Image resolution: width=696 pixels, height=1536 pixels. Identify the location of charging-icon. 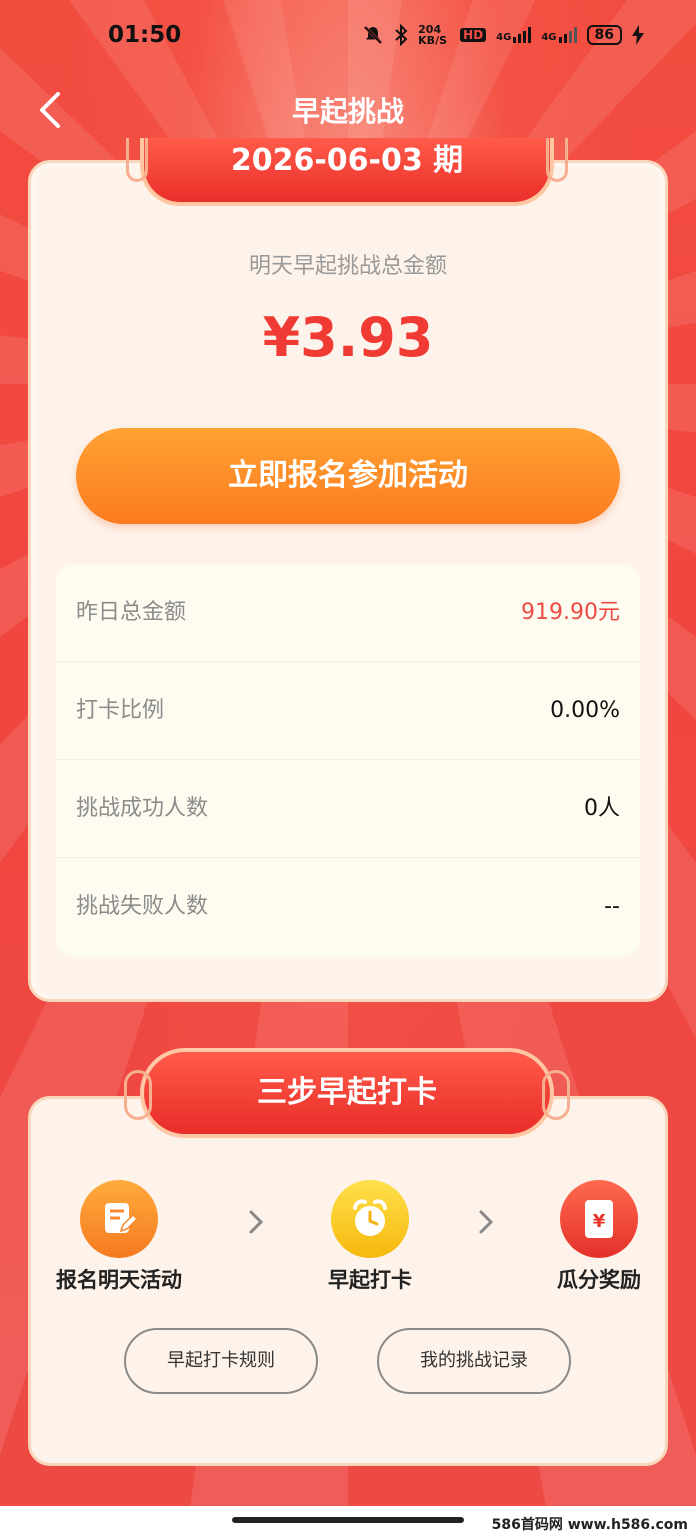
(638, 35).